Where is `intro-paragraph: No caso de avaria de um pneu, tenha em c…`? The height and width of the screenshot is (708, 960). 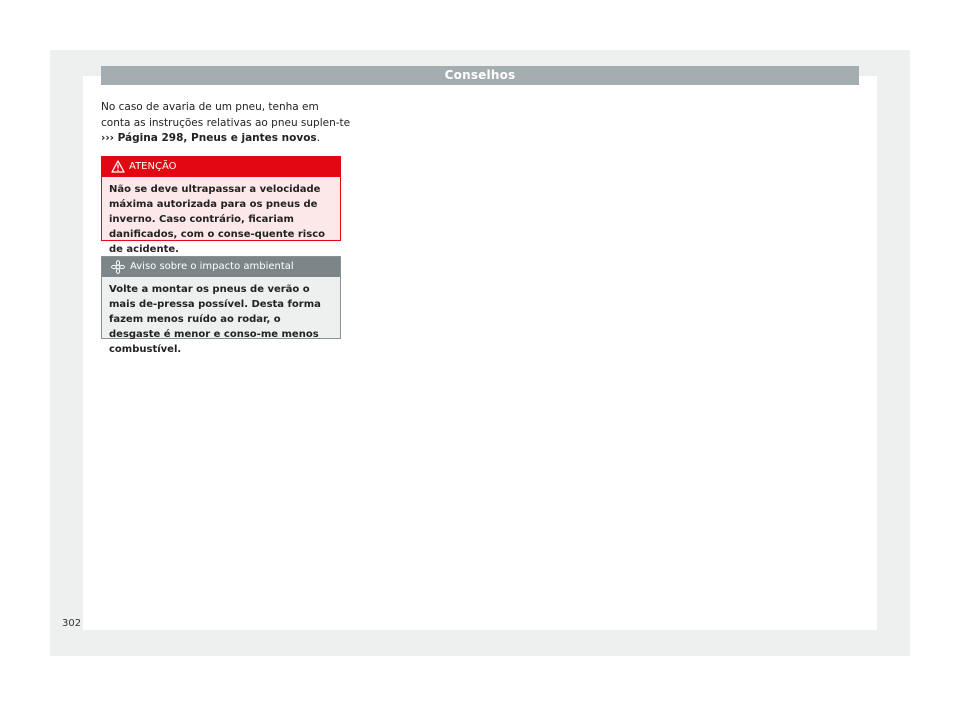
intro-paragraph: No caso de avaria de um pneu, tenha em c… is located at coordinates (226, 123).